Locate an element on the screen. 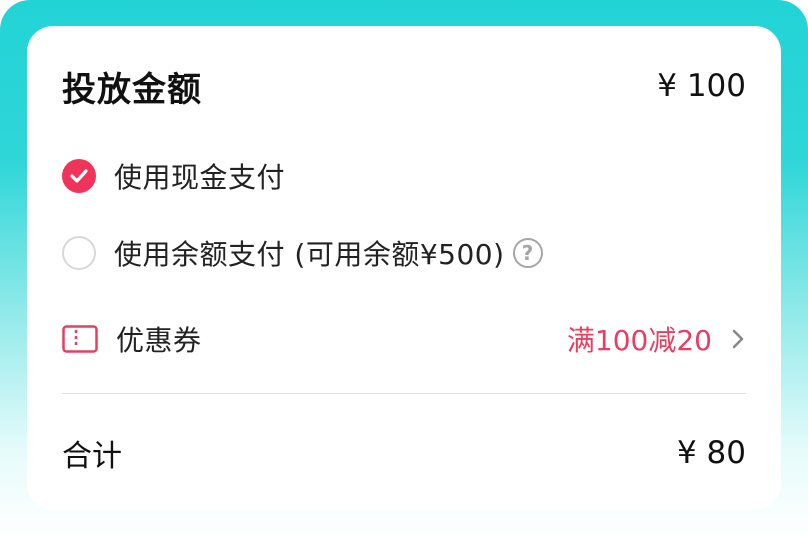 The height and width of the screenshot is (536, 808). total-row: 合计 ¥ 80 is located at coordinates (404, 453).